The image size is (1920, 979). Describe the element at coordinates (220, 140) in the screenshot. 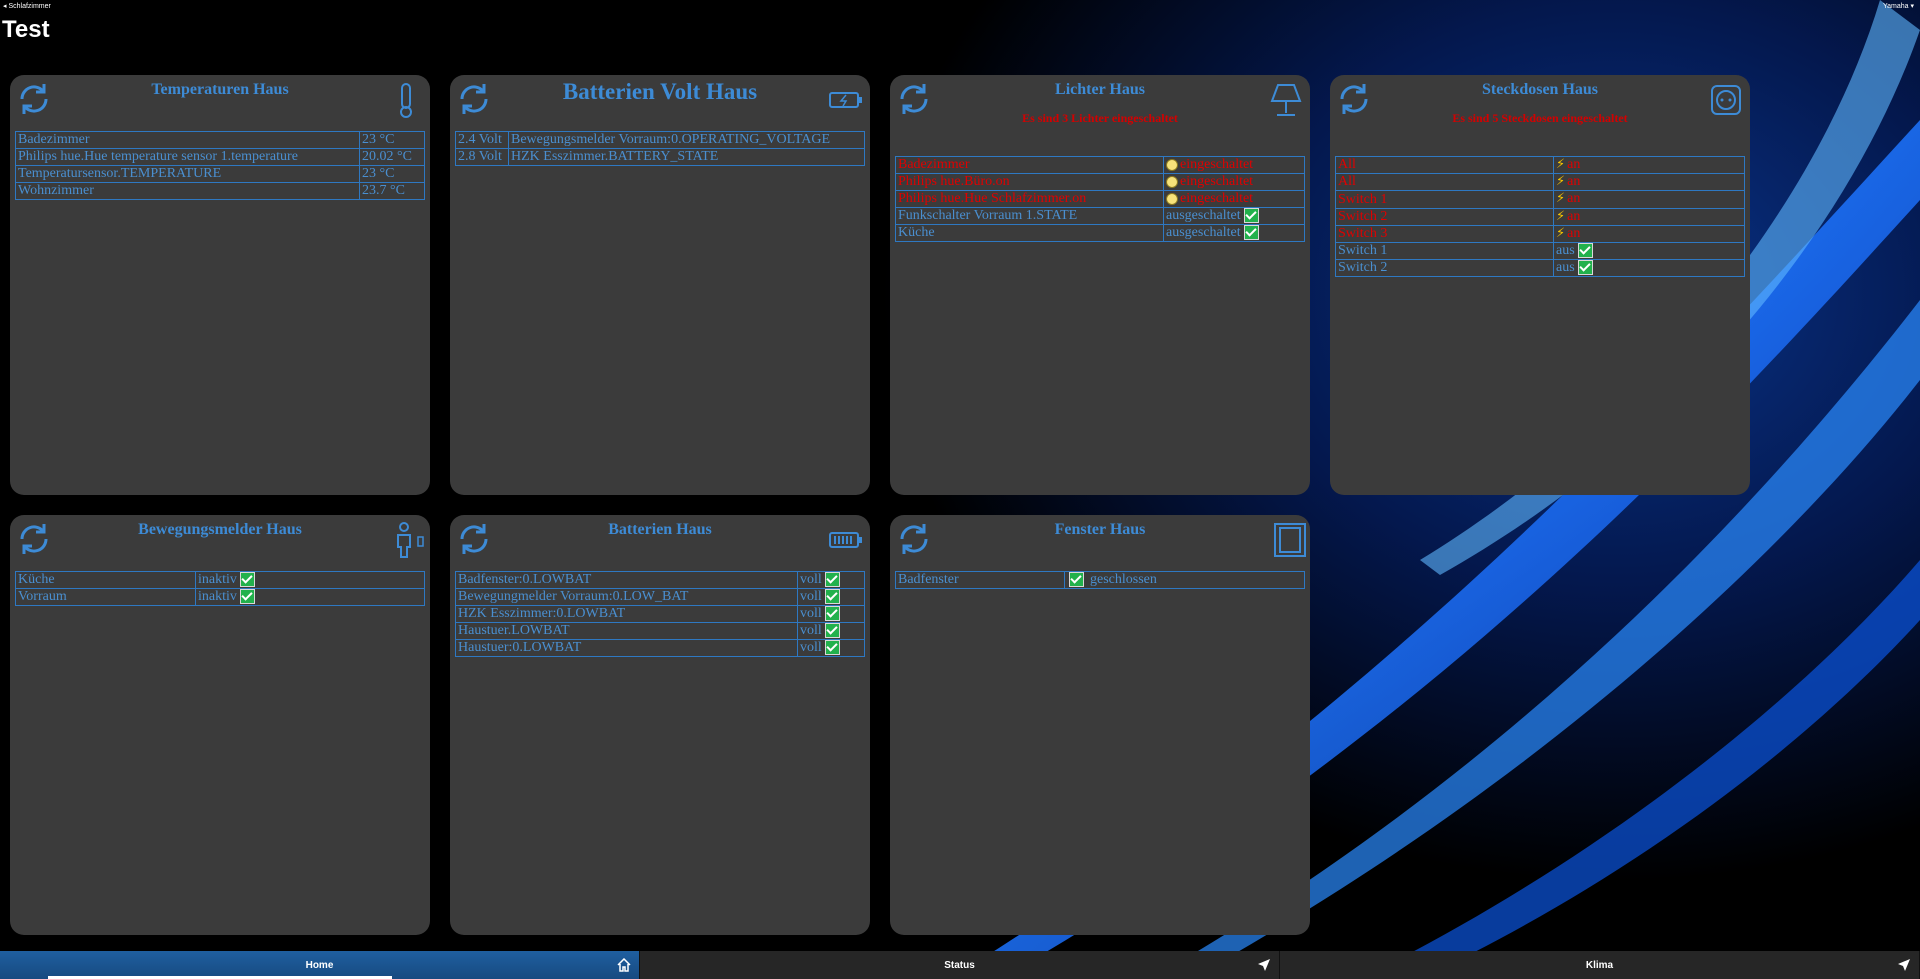

I see `table-row: Badezimmer 23 °C` at that location.